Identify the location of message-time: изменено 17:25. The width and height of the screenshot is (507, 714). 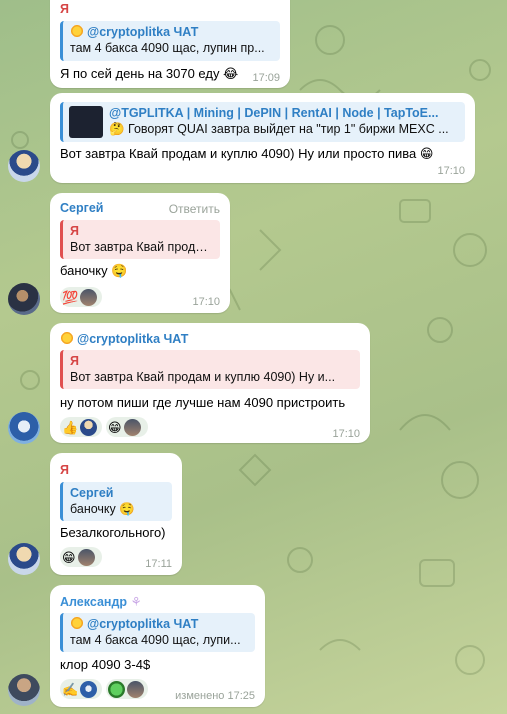
(215, 696).